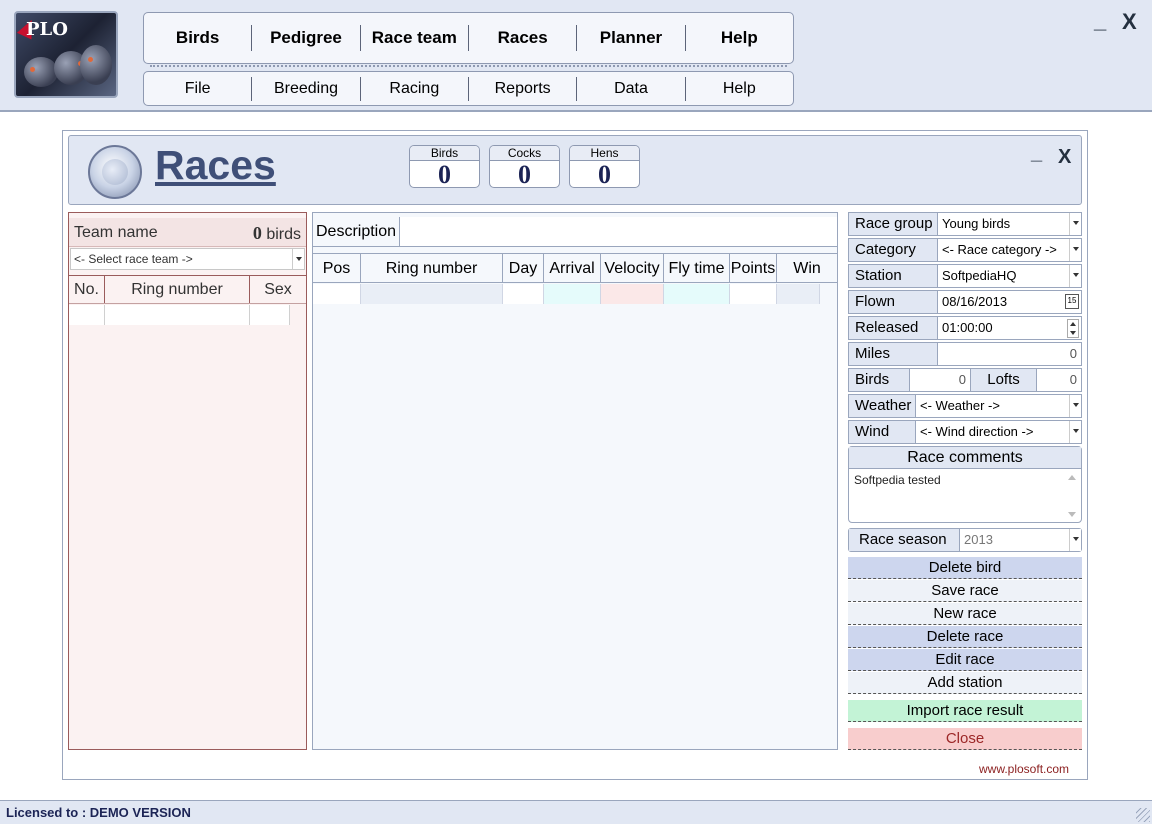 This screenshot has width=1152, height=824. Describe the element at coordinates (999, 249) in the screenshot. I see `category-value: <- Race category ->` at that location.